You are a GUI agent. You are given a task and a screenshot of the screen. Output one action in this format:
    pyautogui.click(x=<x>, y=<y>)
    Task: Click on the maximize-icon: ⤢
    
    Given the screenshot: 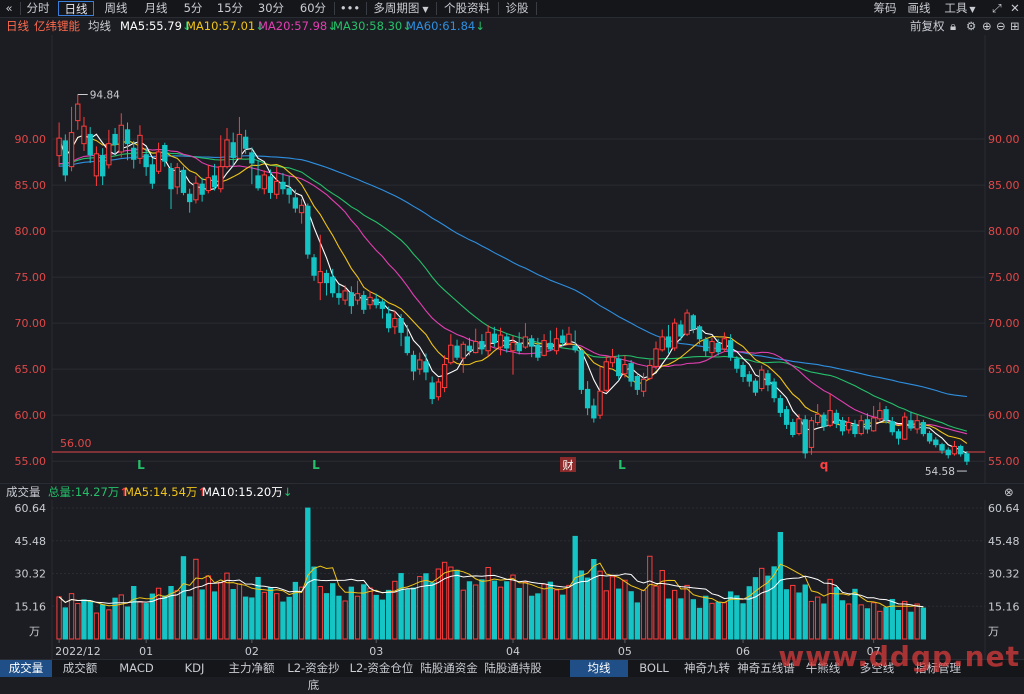 What is the action you would take?
    pyautogui.click(x=997, y=8)
    